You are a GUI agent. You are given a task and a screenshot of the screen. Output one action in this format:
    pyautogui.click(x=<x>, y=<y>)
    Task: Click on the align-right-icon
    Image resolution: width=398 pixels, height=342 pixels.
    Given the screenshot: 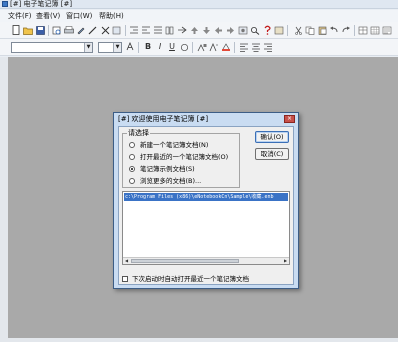 What is the action you would take?
    pyautogui.click(x=268, y=47)
    